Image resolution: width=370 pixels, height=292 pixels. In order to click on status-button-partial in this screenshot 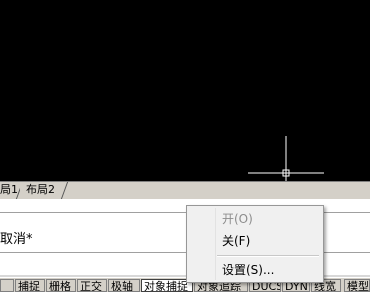, I will do `click(7, 285)`.